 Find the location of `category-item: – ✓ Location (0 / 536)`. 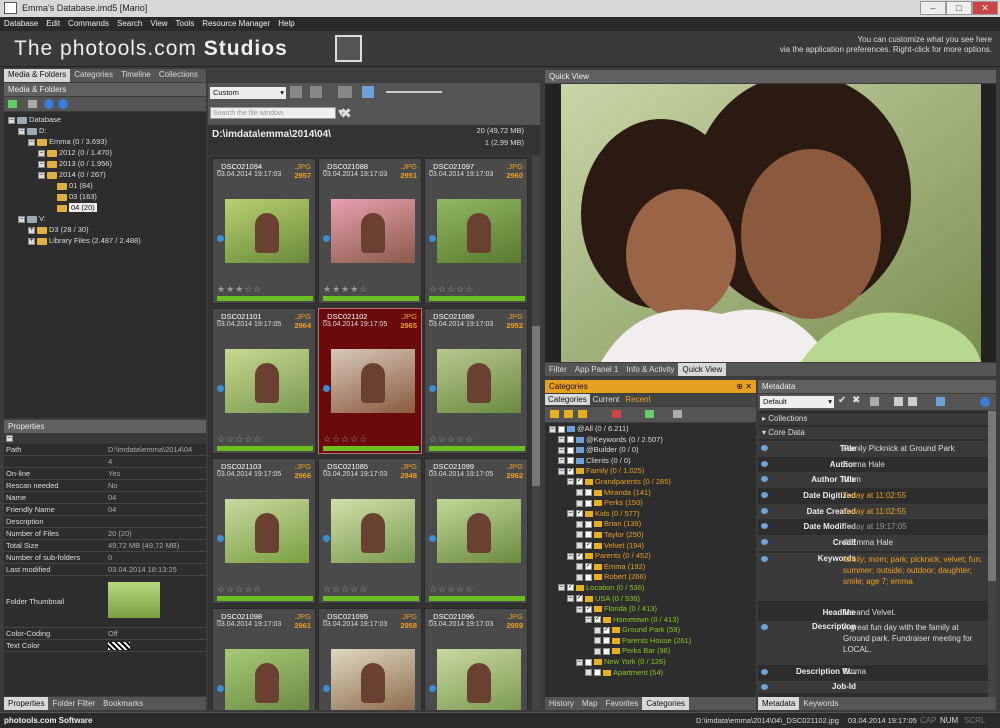

category-item: – ✓ Location (0 / 536) is located at coordinates (650, 588).